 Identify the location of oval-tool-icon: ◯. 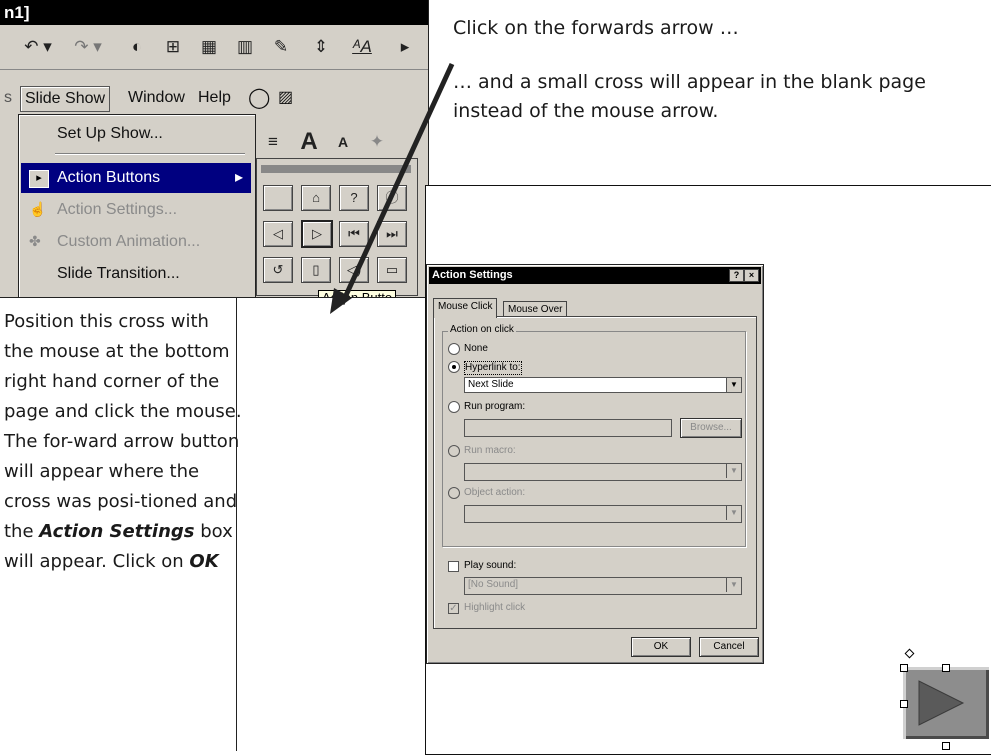
(259, 98).